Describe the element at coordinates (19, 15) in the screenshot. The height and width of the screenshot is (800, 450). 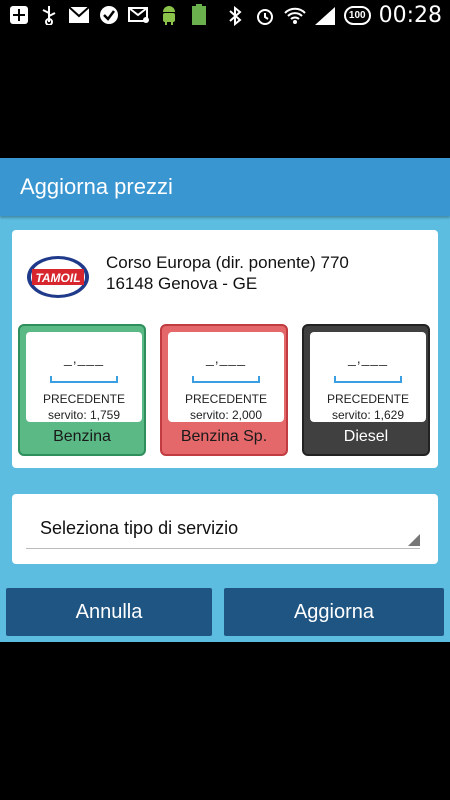
I see `add-icon` at that location.